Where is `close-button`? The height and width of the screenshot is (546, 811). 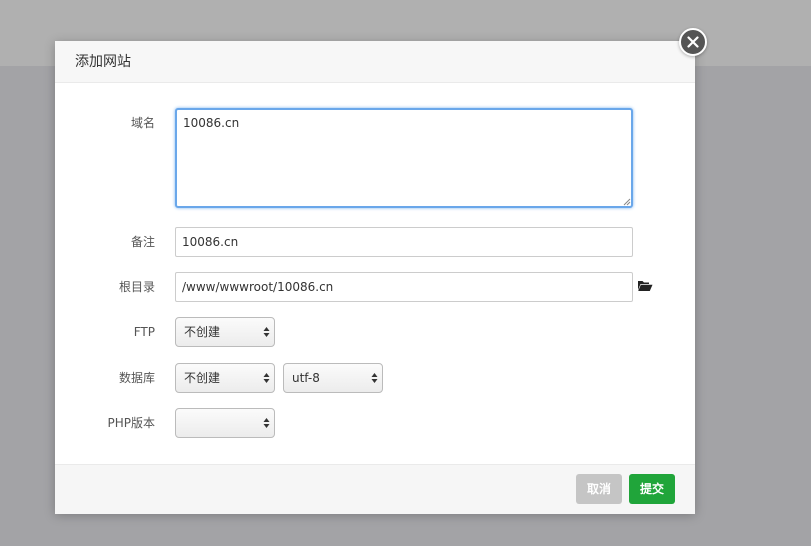
close-button is located at coordinates (693, 42).